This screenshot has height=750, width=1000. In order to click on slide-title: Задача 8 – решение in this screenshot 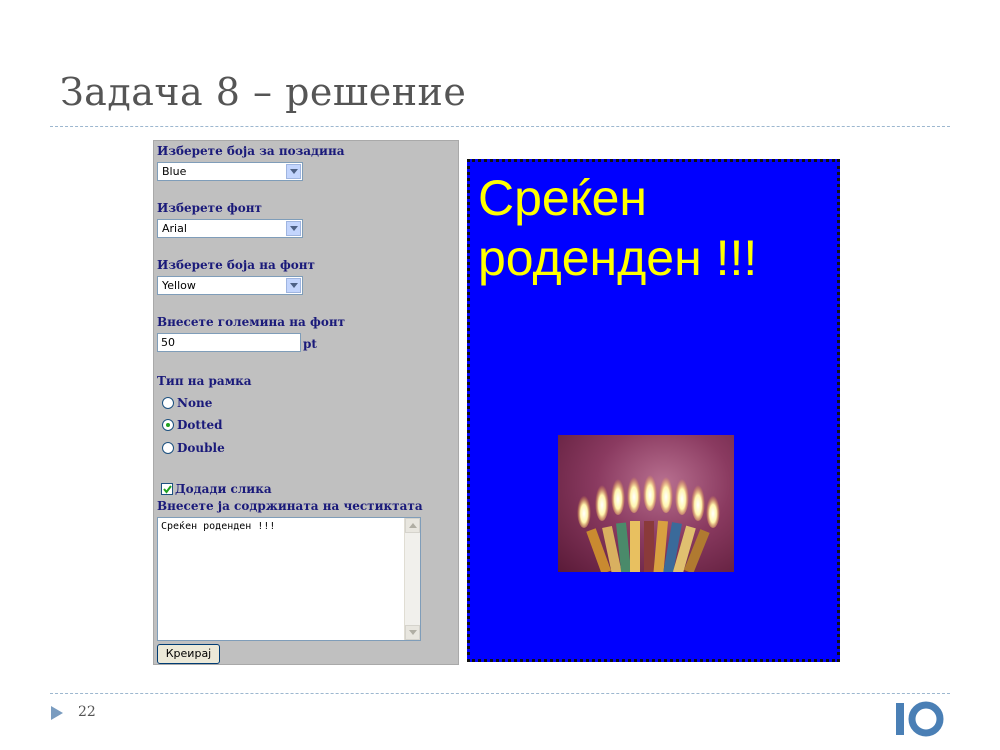, I will do `click(263, 92)`.